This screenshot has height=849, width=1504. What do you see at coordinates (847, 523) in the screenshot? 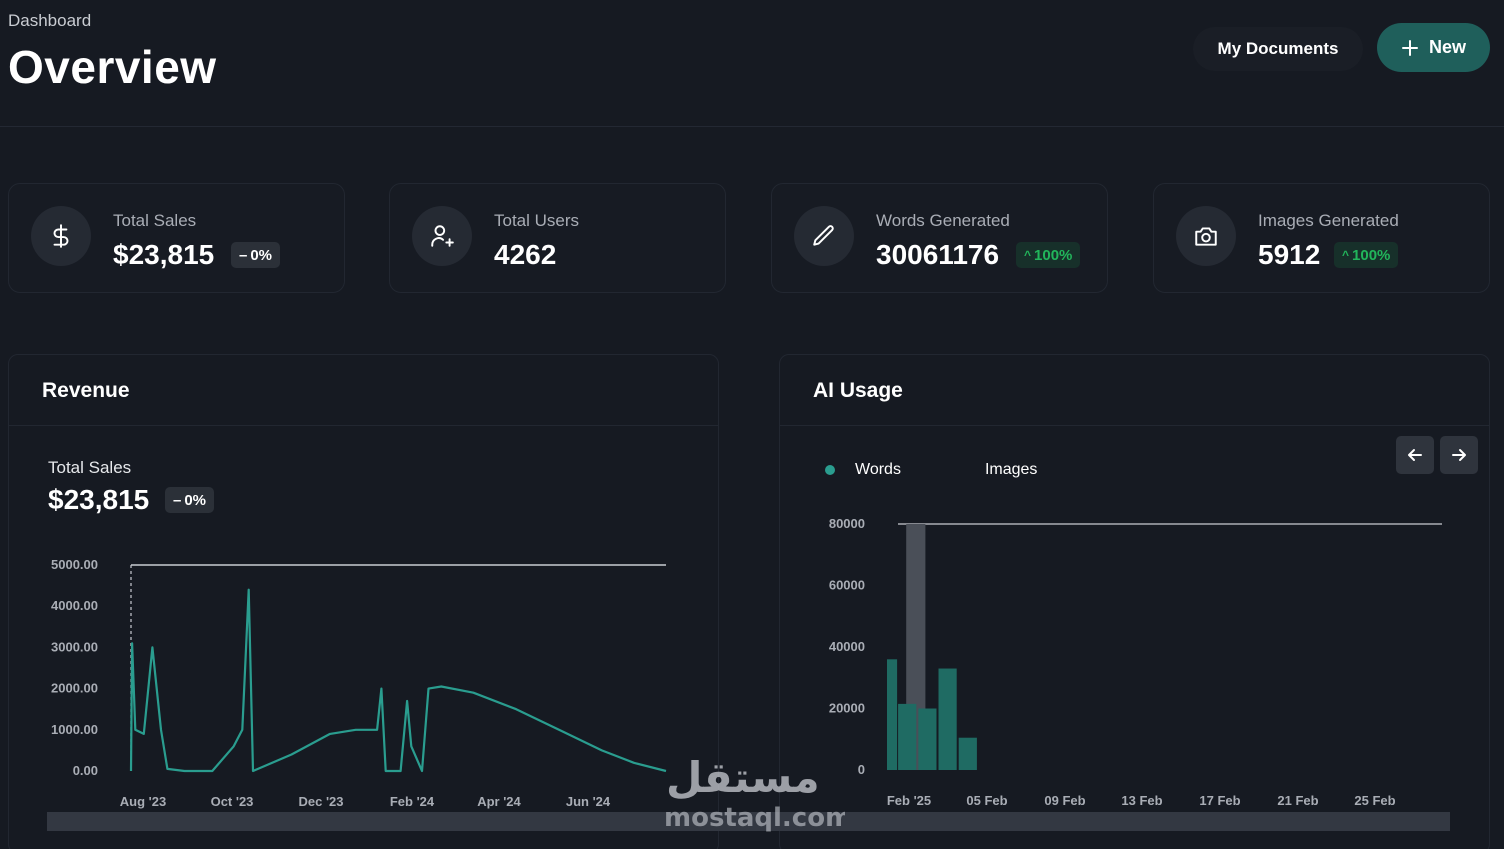
I see `y-tick-label: 80000` at bounding box center [847, 523].